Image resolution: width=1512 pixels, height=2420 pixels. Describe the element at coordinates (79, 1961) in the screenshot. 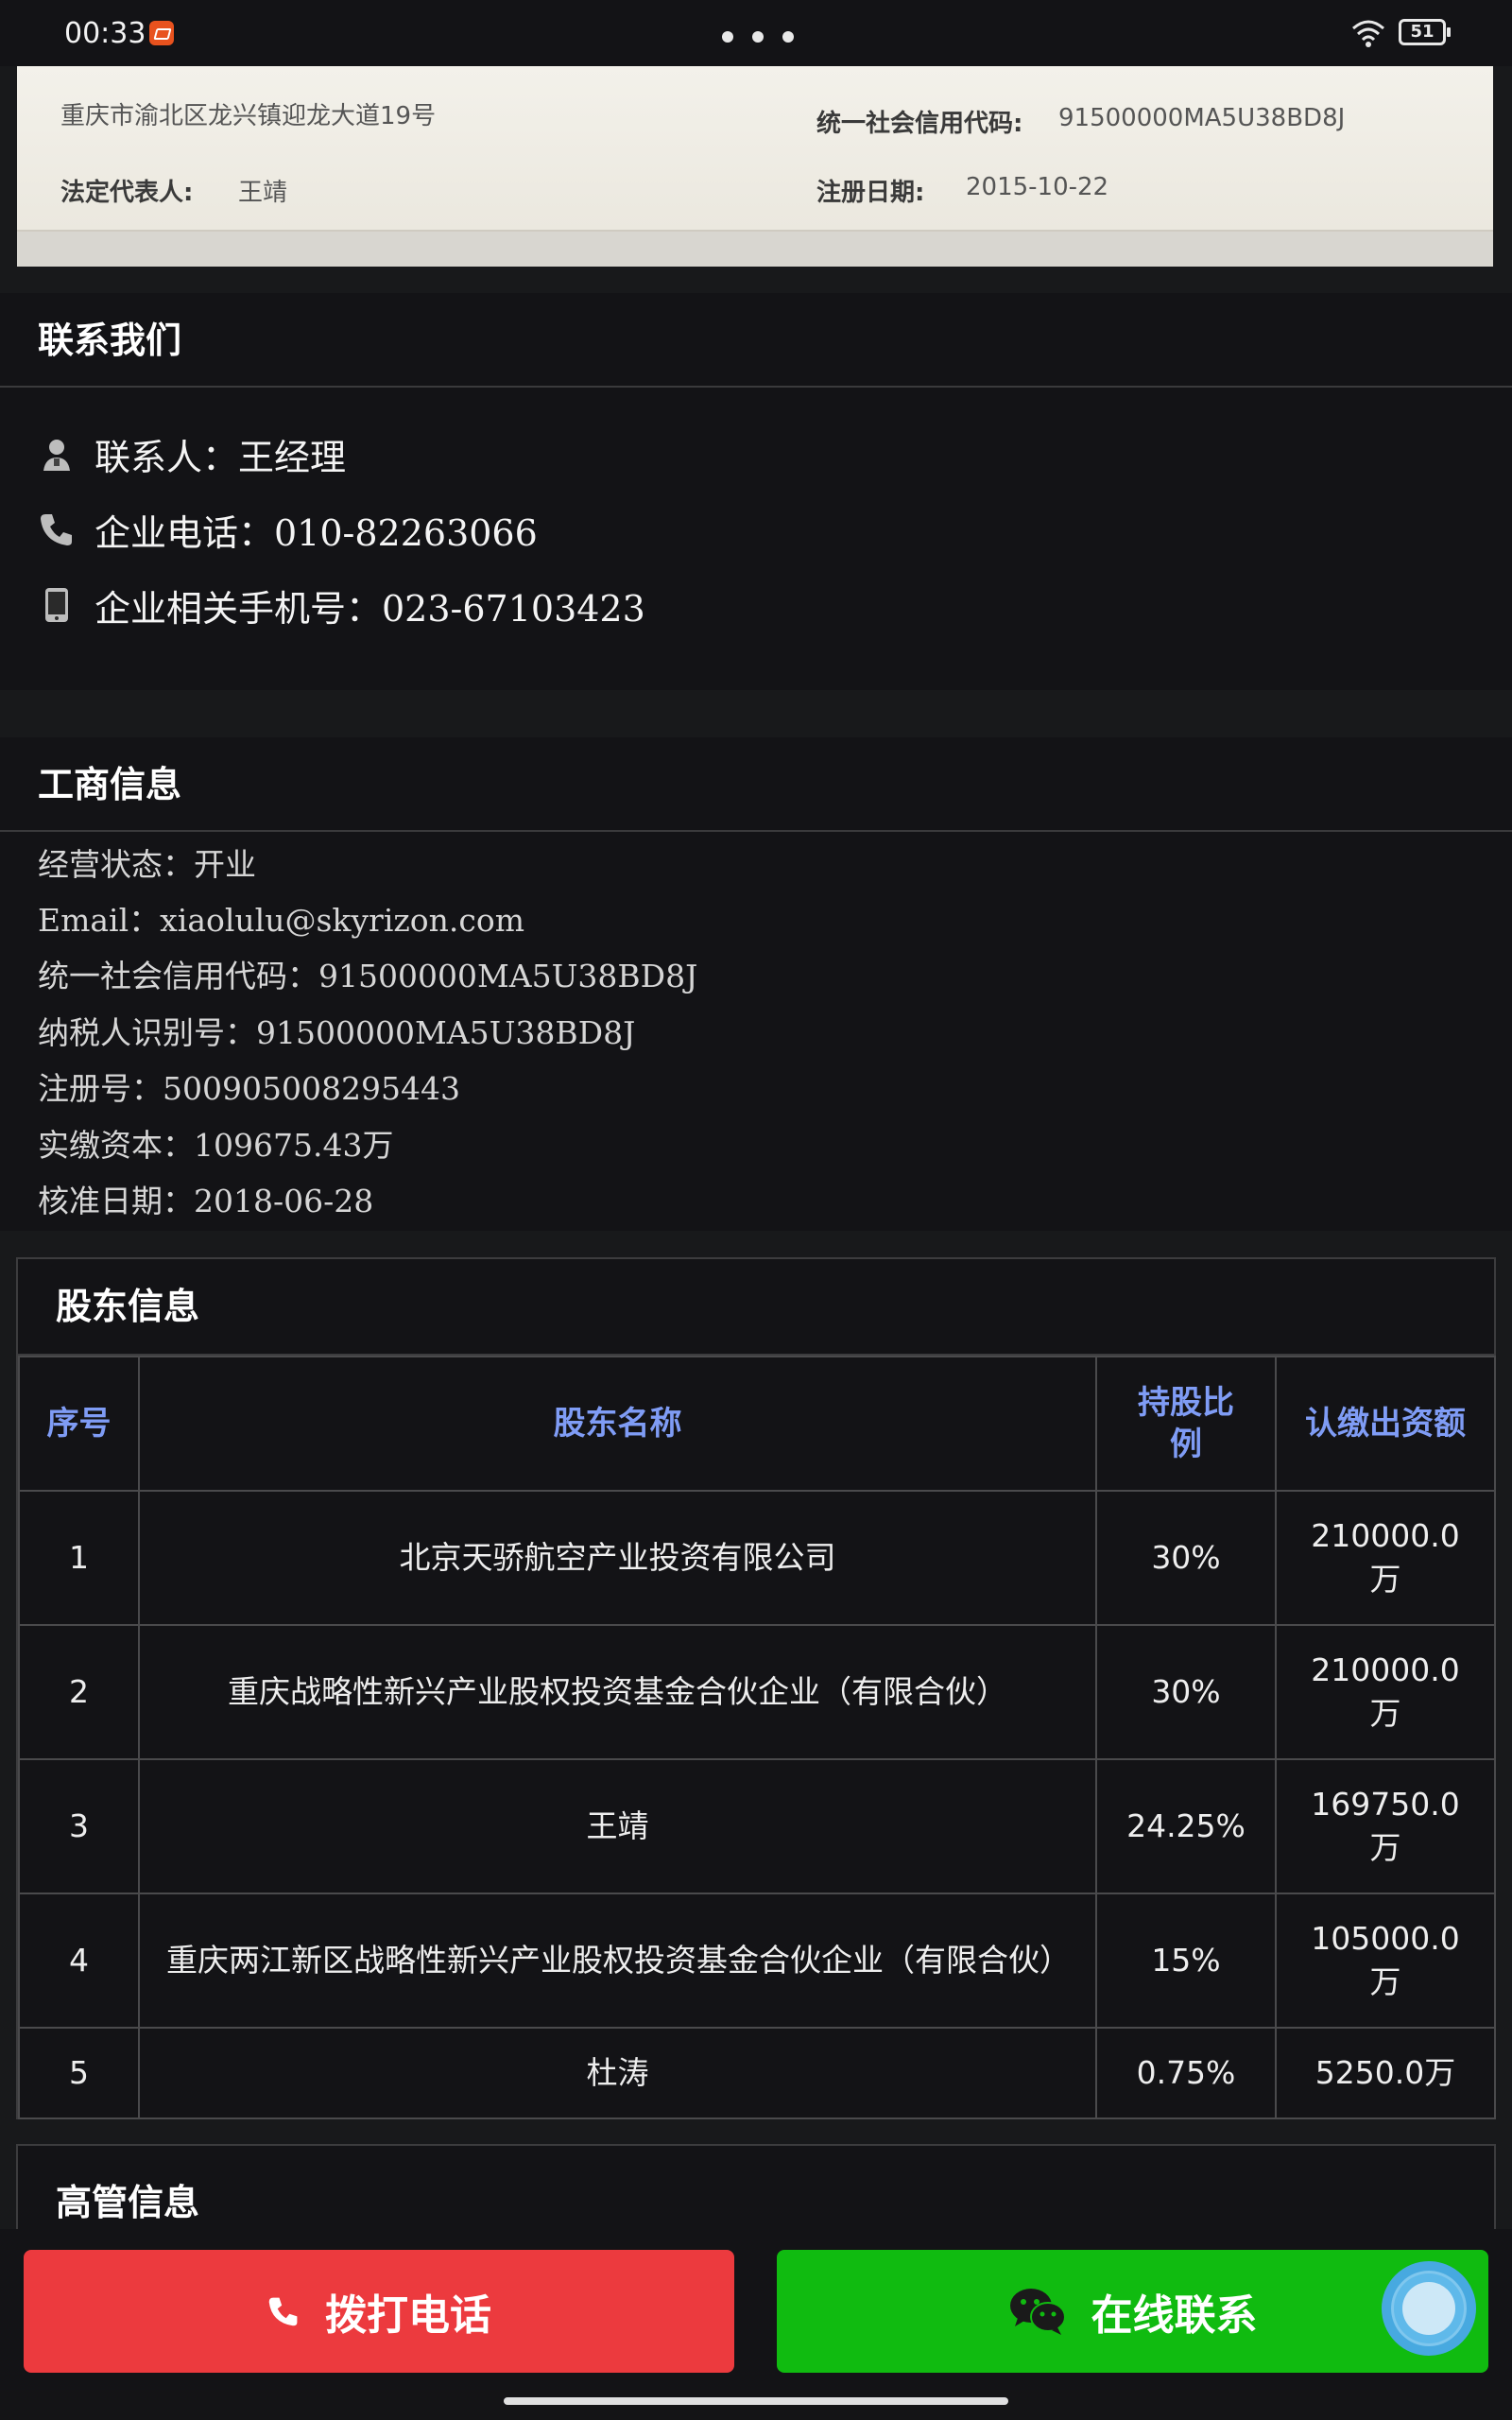

I see `cell-no: 4` at that location.